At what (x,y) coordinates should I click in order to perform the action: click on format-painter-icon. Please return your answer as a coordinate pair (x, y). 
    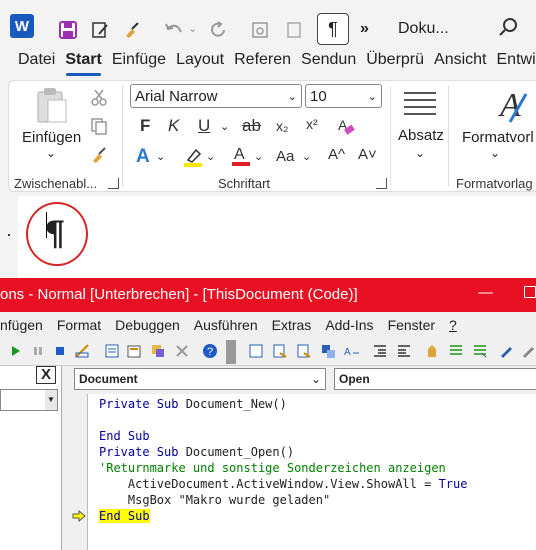
    Looking at the image, I should click on (99, 156).